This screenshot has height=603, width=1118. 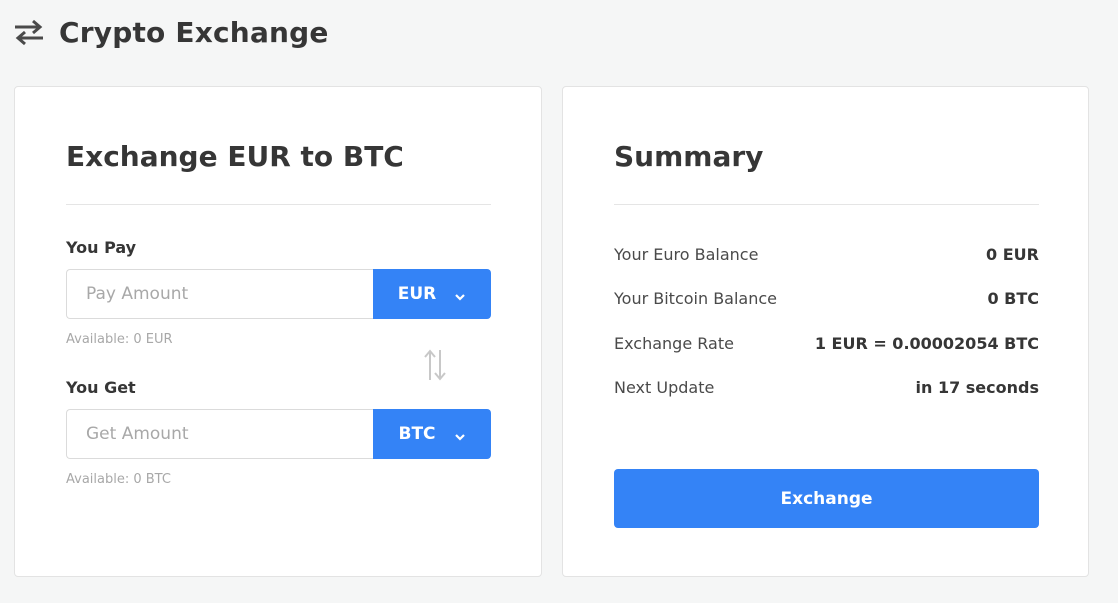 I want to click on get-currency-label: BTC, so click(x=417, y=434).